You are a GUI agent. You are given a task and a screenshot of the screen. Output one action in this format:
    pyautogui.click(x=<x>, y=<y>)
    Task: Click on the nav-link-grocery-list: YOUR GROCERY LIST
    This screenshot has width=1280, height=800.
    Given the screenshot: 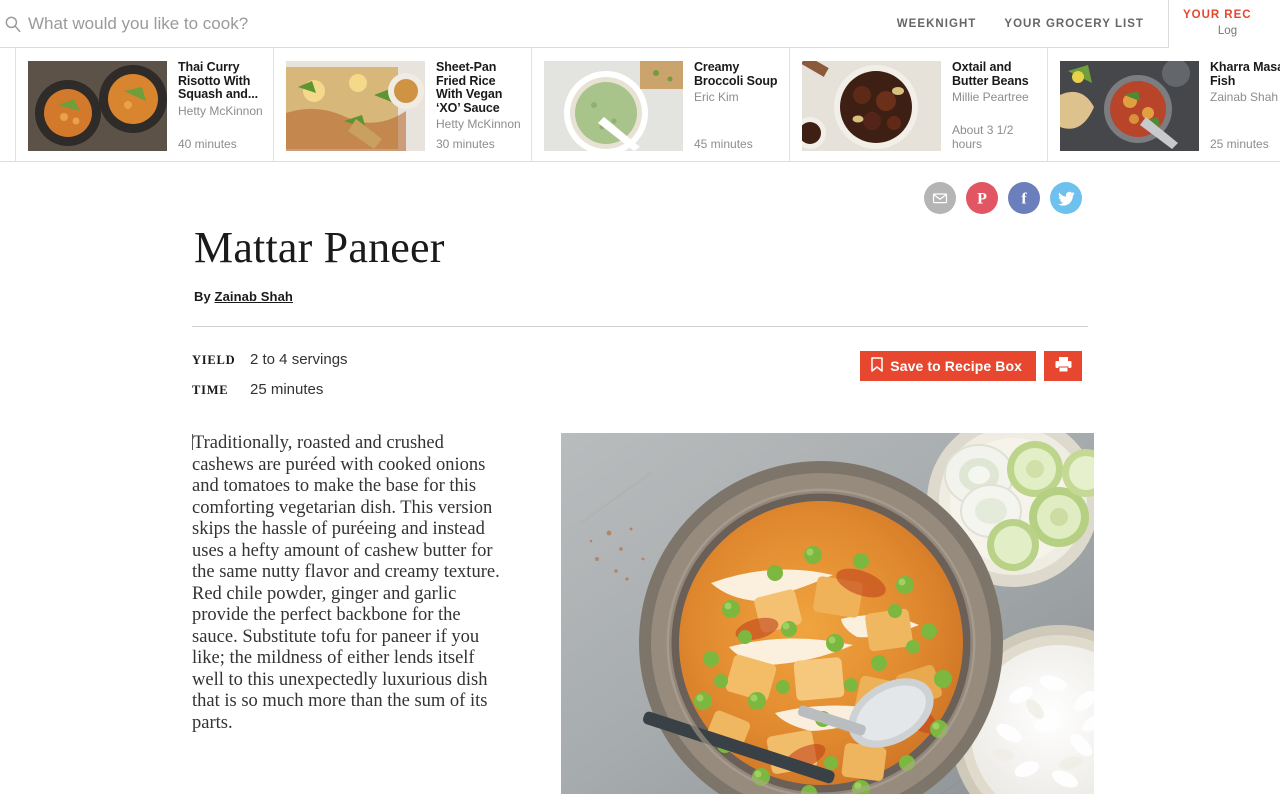 What is the action you would take?
    pyautogui.click(x=1074, y=24)
    